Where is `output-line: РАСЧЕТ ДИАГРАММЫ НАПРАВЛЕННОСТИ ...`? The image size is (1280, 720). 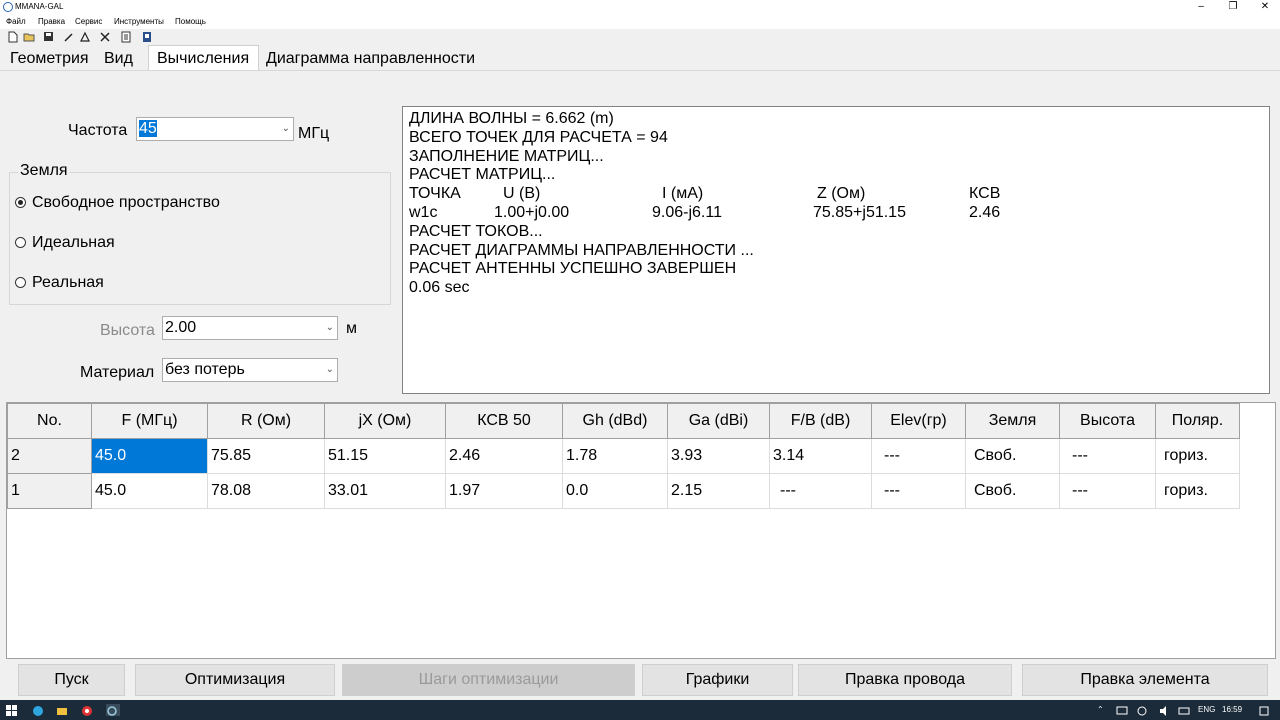
output-line: РАСЧЕТ ДИАГРАММЫ НАПРАВЛЕННОСТИ ... is located at coordinates (581, 250).